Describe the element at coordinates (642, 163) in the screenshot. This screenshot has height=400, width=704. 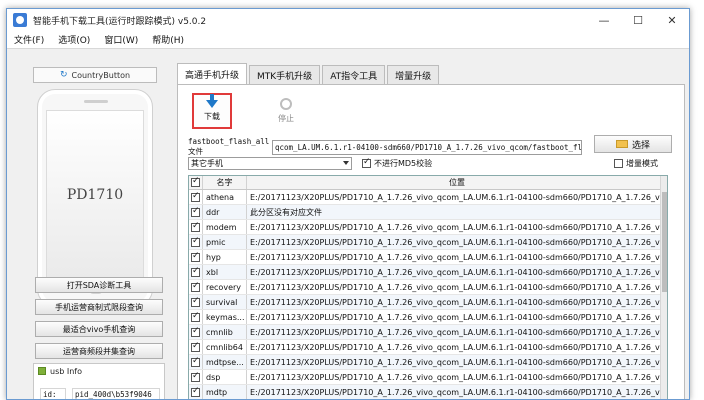
I see `incremental-label: 增量模式` at that location.